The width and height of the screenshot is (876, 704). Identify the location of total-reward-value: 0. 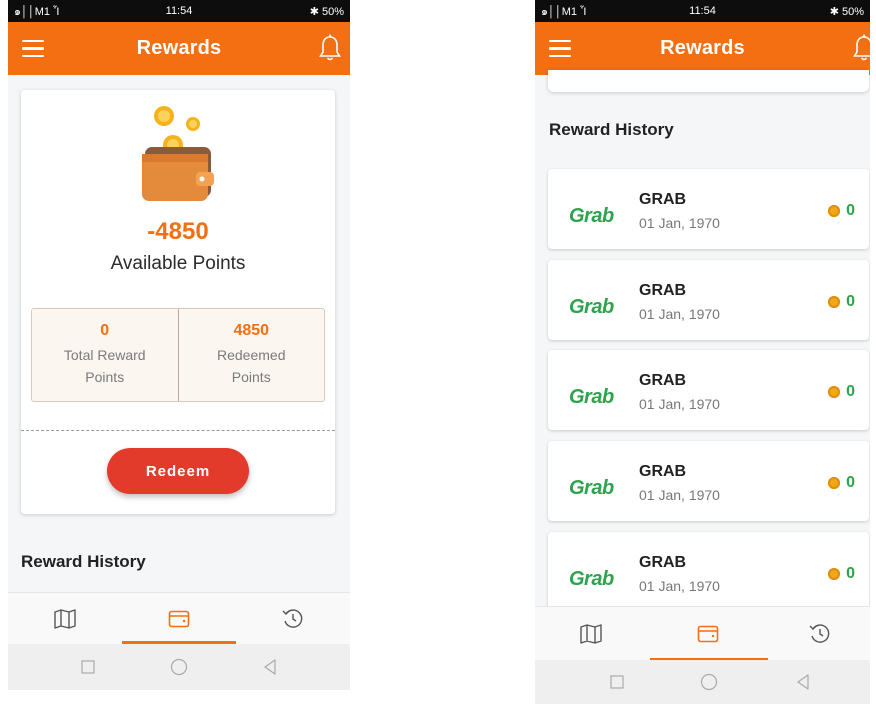
(105, 330).